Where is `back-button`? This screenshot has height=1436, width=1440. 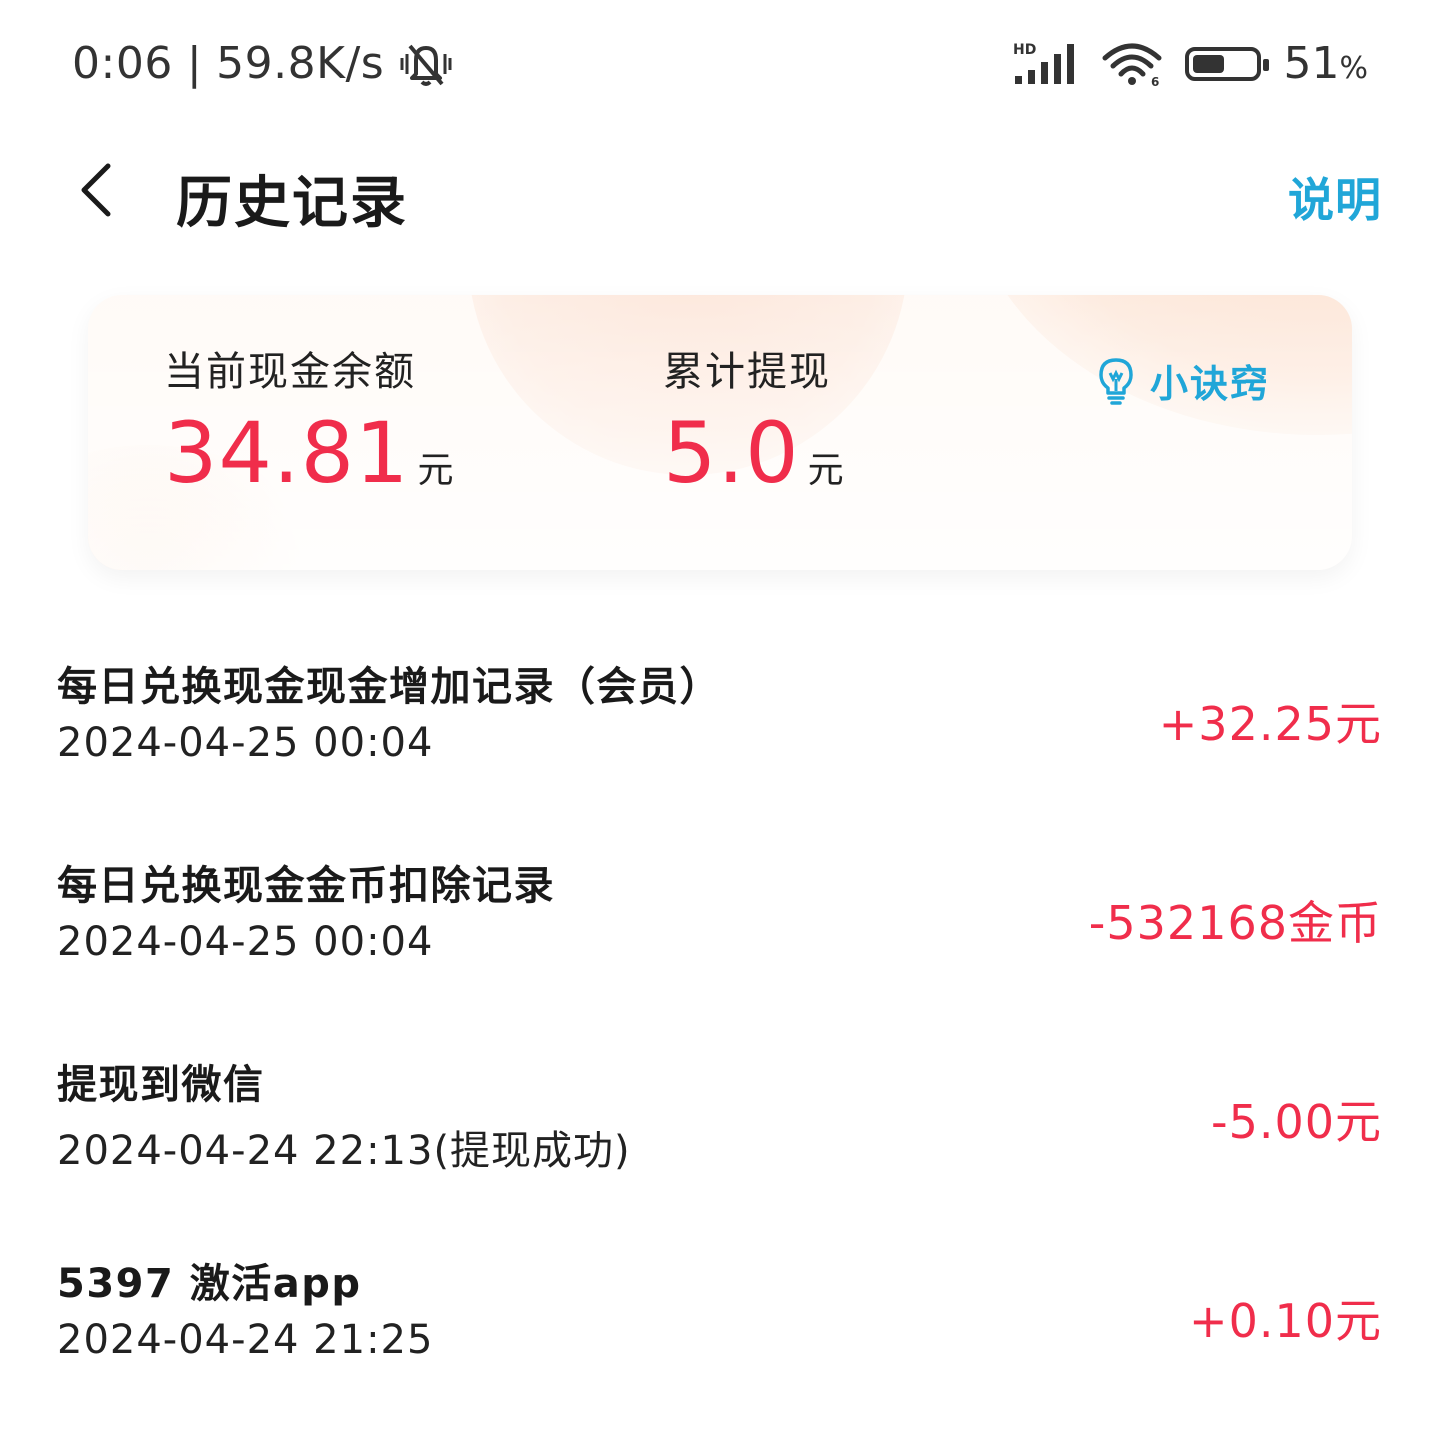
back-button is located at coordinates (98, 190).